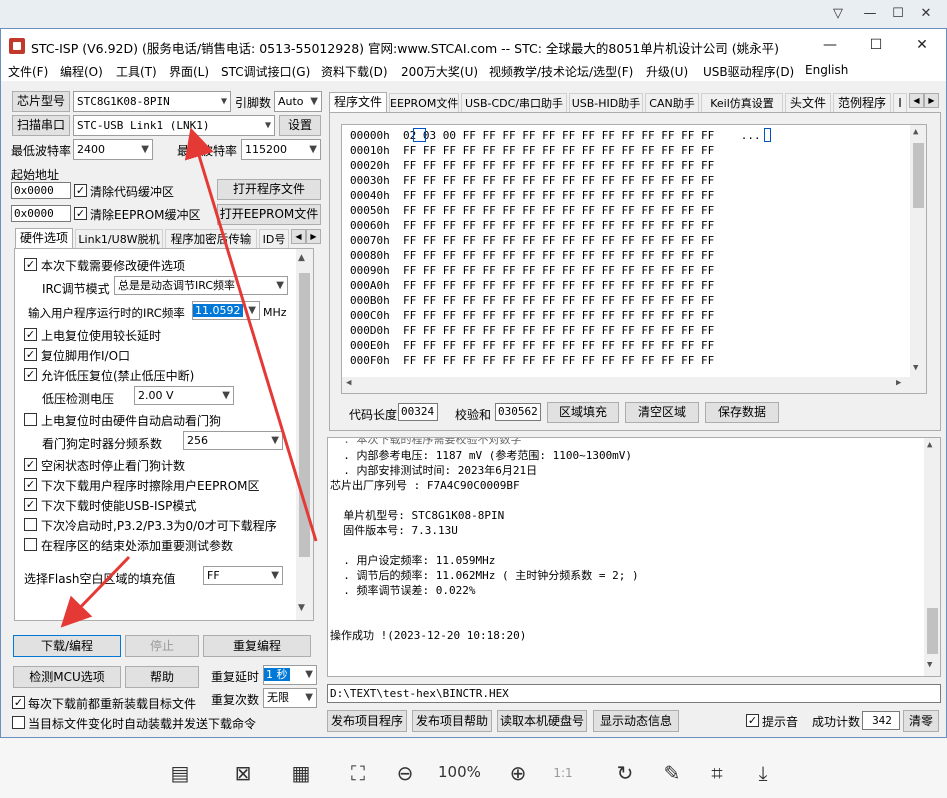 The height and width of the screenshot is (798, 947). What do you see at coordinates (251, 334) in the screenshot?
I see `annotation-arrow-to-port` at bounding box center [251, 334].